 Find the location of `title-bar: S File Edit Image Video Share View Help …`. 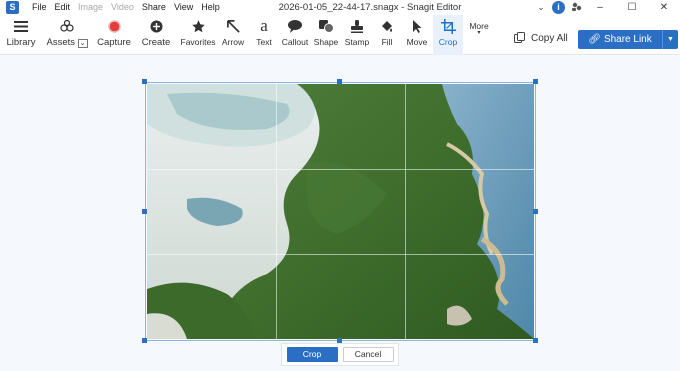

title-bar: S File Edit Image Video Share View Help … is located at coordinates (340, 7).